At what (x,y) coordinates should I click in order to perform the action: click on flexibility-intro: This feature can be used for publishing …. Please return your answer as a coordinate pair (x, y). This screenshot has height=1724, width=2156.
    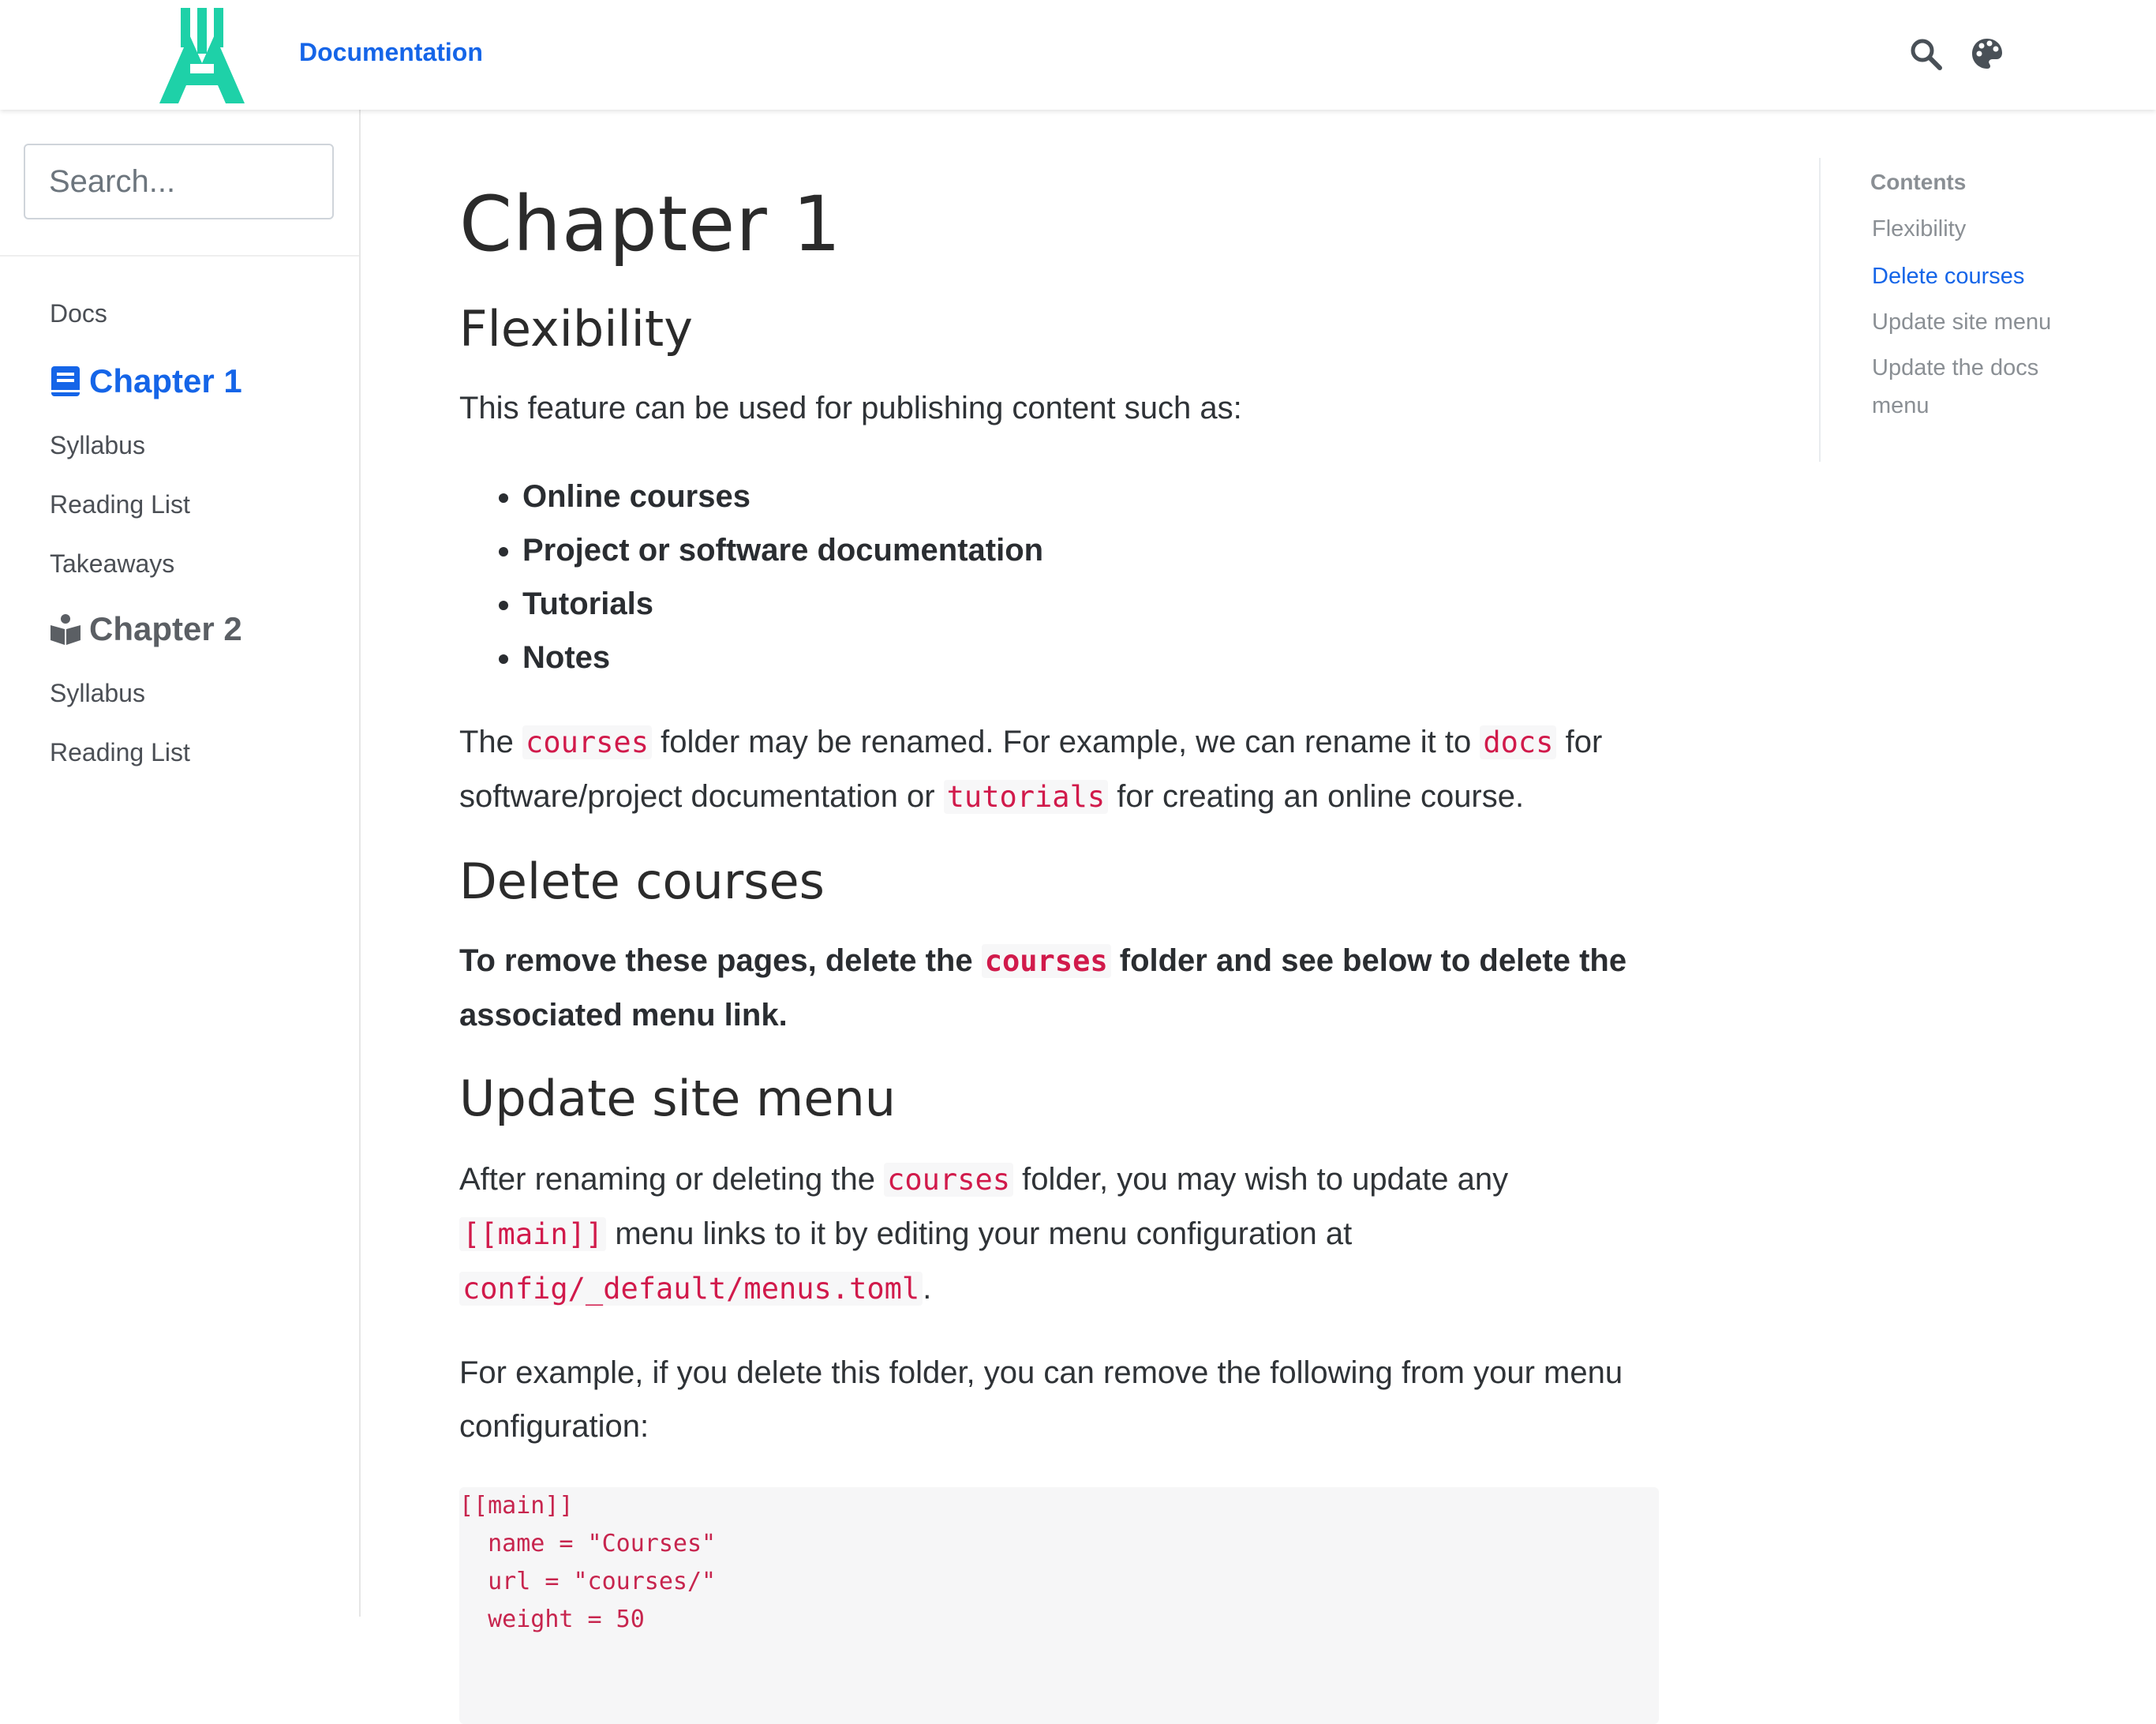
    Looking at the image, I should click on (850, 408).